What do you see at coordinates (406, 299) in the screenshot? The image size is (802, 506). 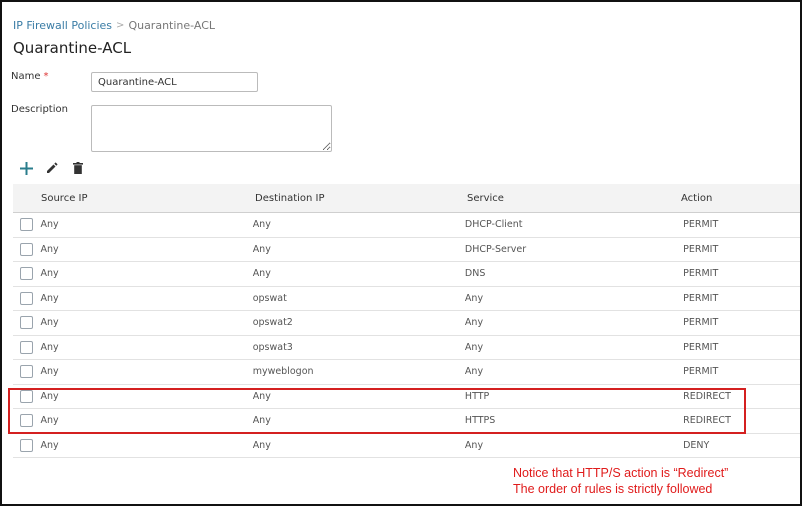 I see `table-row: Any opswat Any PERMIT` at bounding box center [406, 299].